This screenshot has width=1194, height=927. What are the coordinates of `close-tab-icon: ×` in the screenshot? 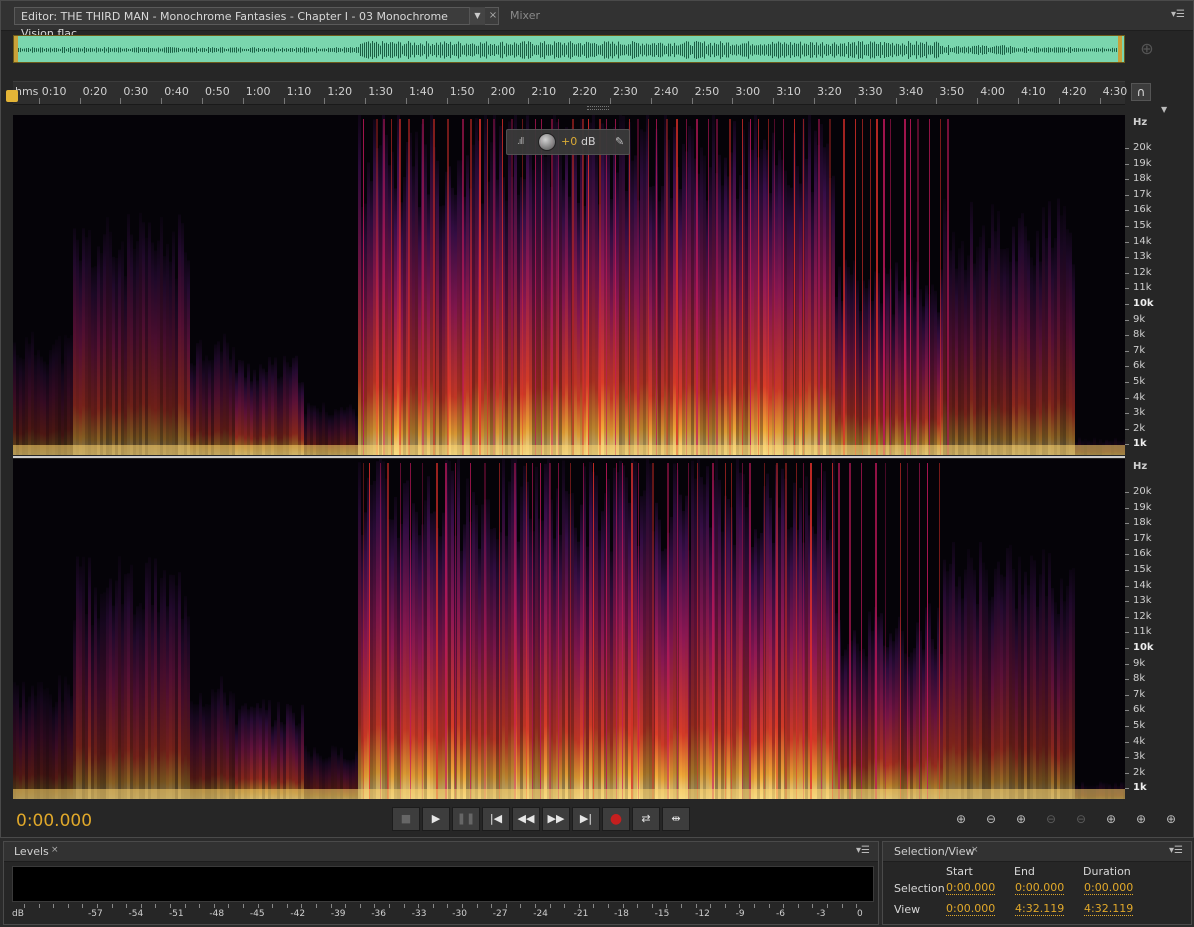 It's located at (493, 16).